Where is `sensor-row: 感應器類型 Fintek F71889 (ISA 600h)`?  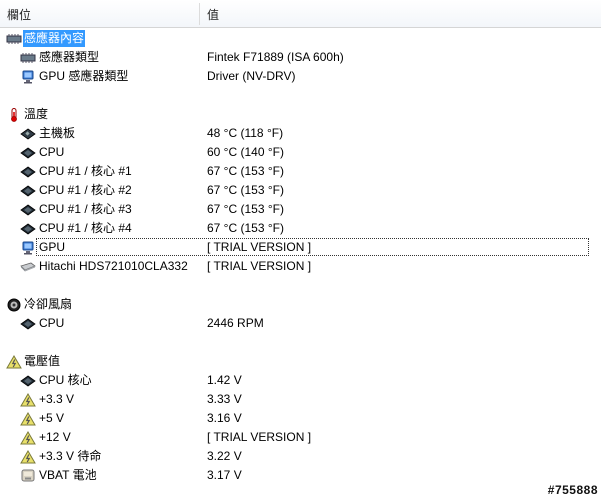 sensor-row: 感應器類型 Fintek F71889 (ISA 600h) is located at coordinates (300, 57).